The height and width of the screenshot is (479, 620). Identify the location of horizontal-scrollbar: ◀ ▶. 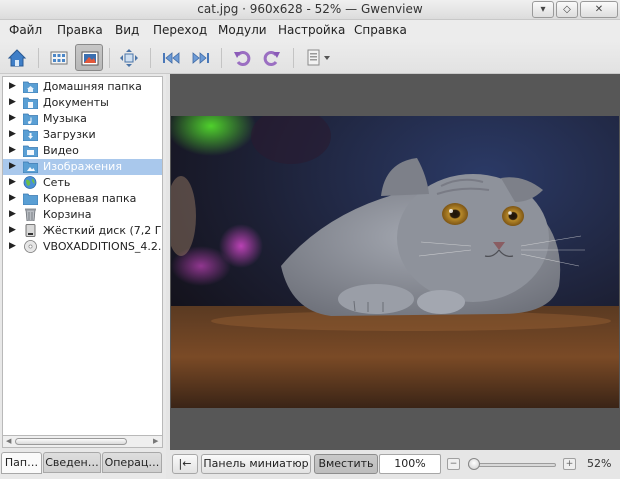
(82, 442).